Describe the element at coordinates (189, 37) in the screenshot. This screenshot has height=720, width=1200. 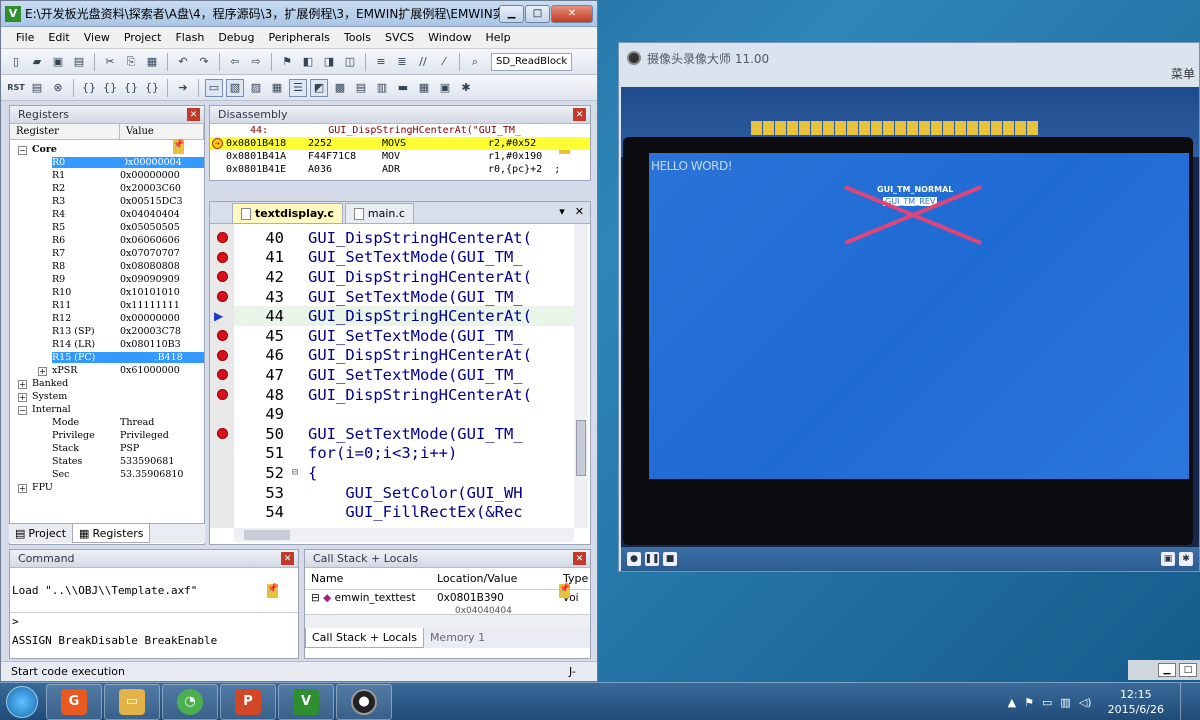
I see `menu-flash: Flash` at that location.